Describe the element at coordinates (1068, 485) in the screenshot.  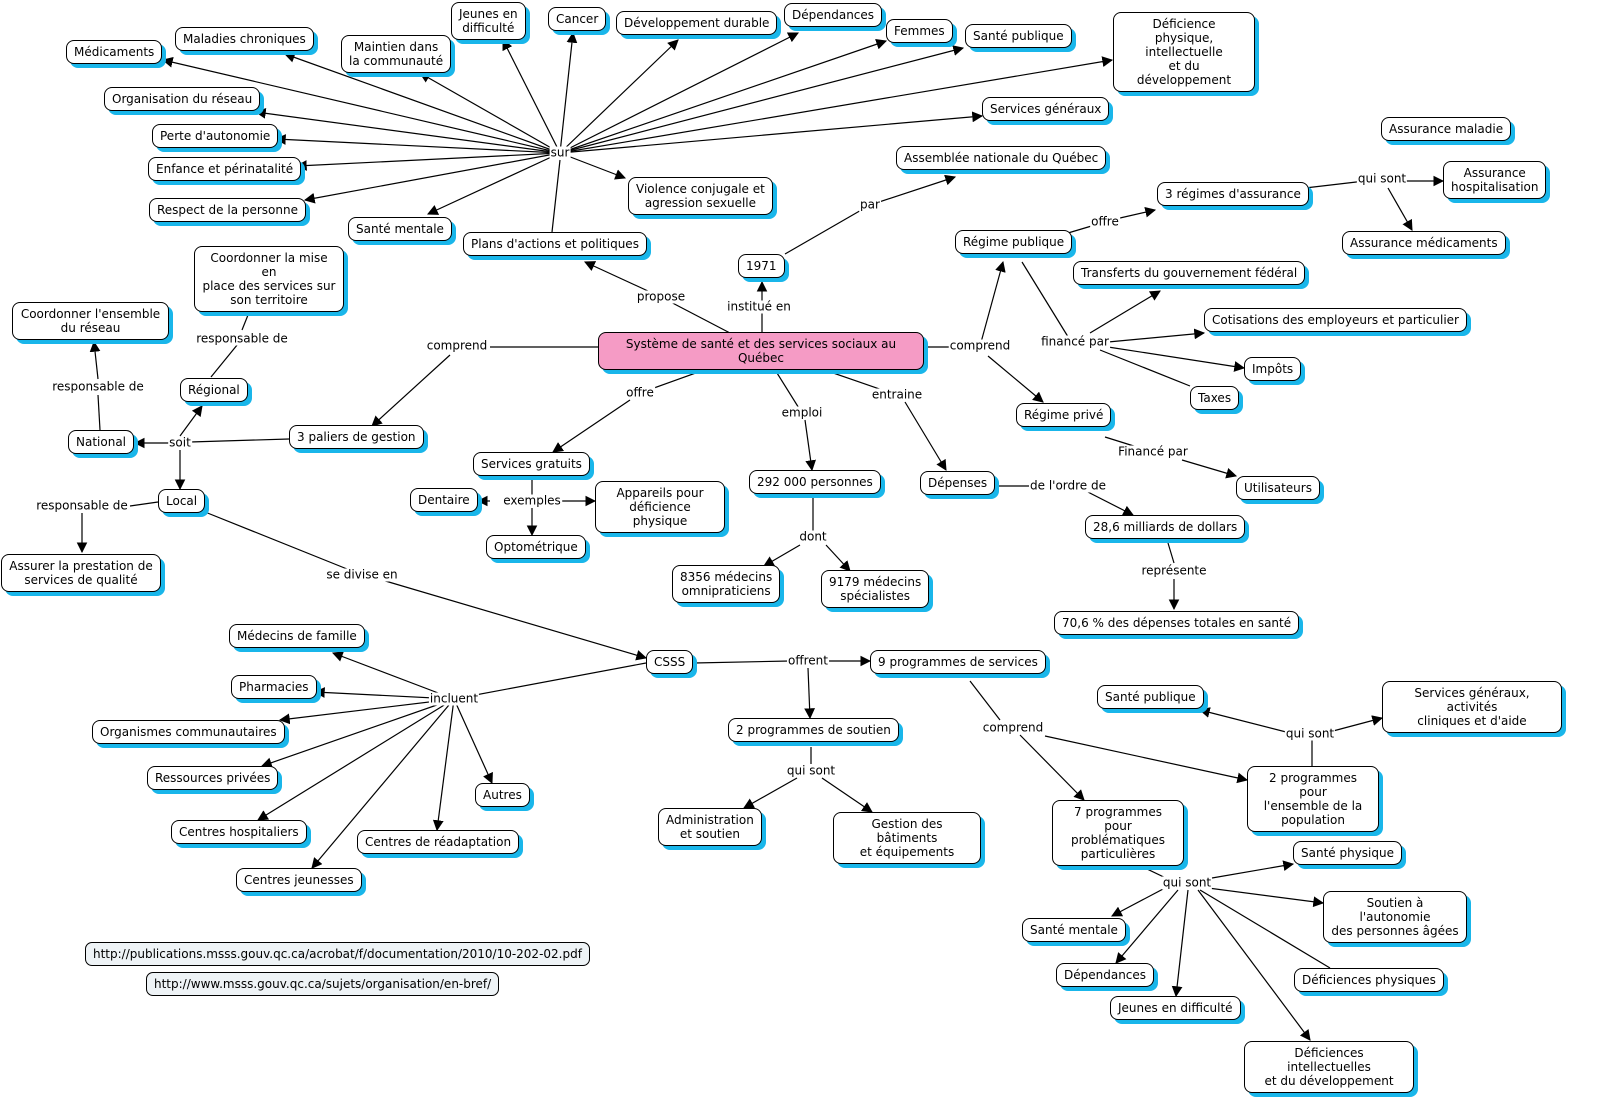
I see `link-label-de-l-ordre-de: de l'ordre de` at that location.